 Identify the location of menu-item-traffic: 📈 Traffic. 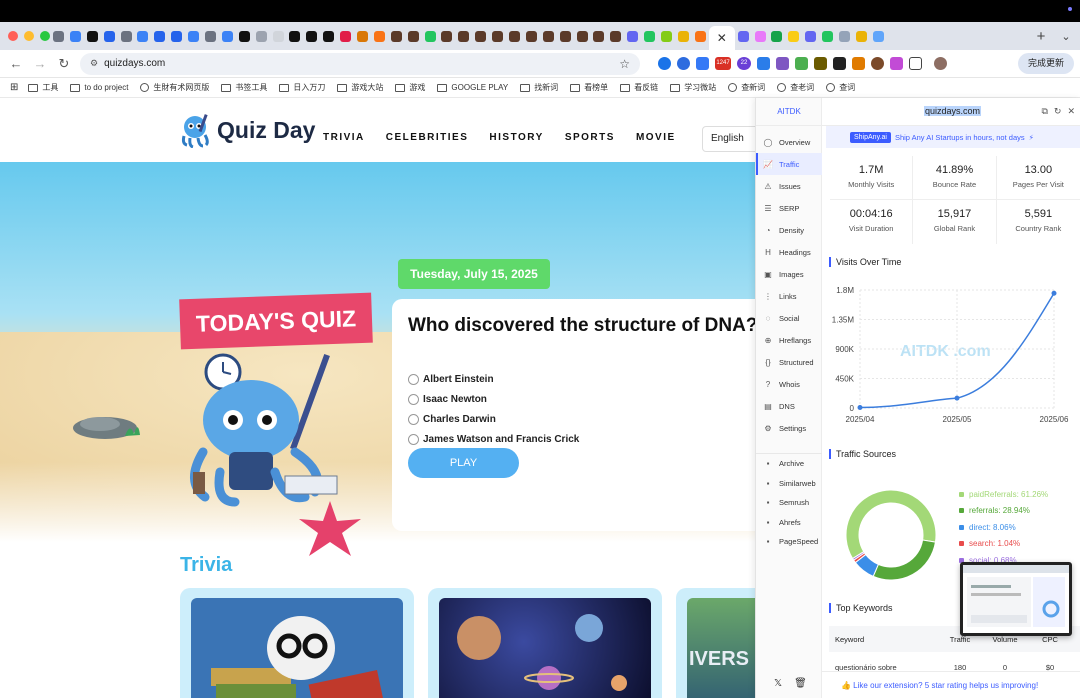
(789, 164).